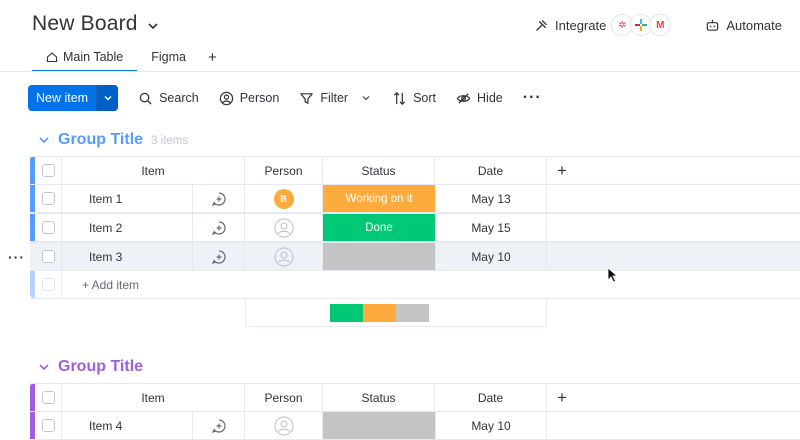  I want to click on item-name: Item 3, so click(127, 256).